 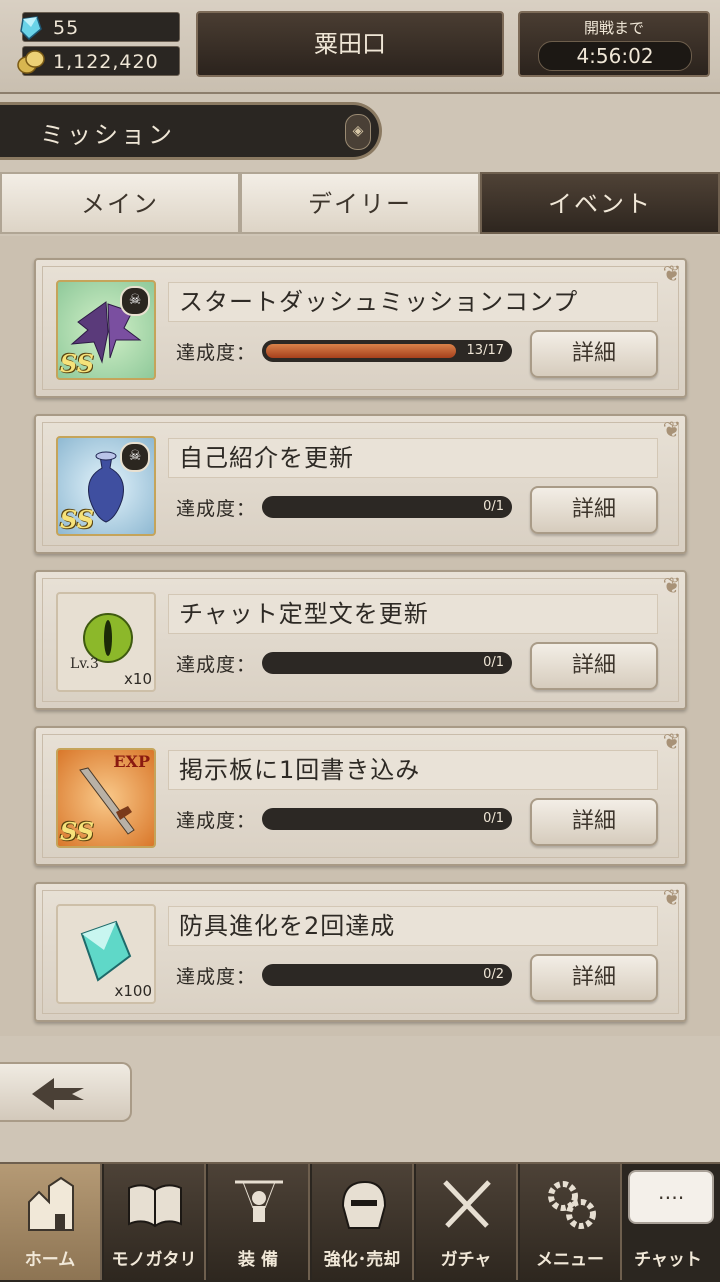 What do you see at coordinates (466, 1260) in the screenshot?
I see `nav-gacha-label: ガチャ` at bounding box center [466, 1260].